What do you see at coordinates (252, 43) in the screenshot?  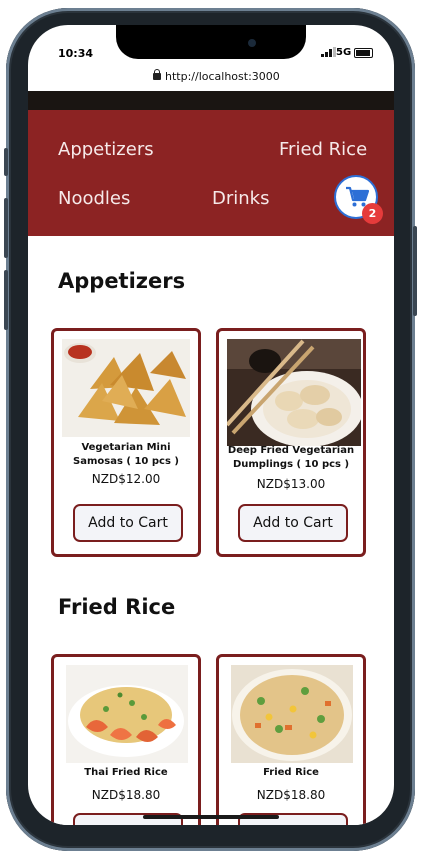 I see `camera-icon` at bounding box center [252, 43].